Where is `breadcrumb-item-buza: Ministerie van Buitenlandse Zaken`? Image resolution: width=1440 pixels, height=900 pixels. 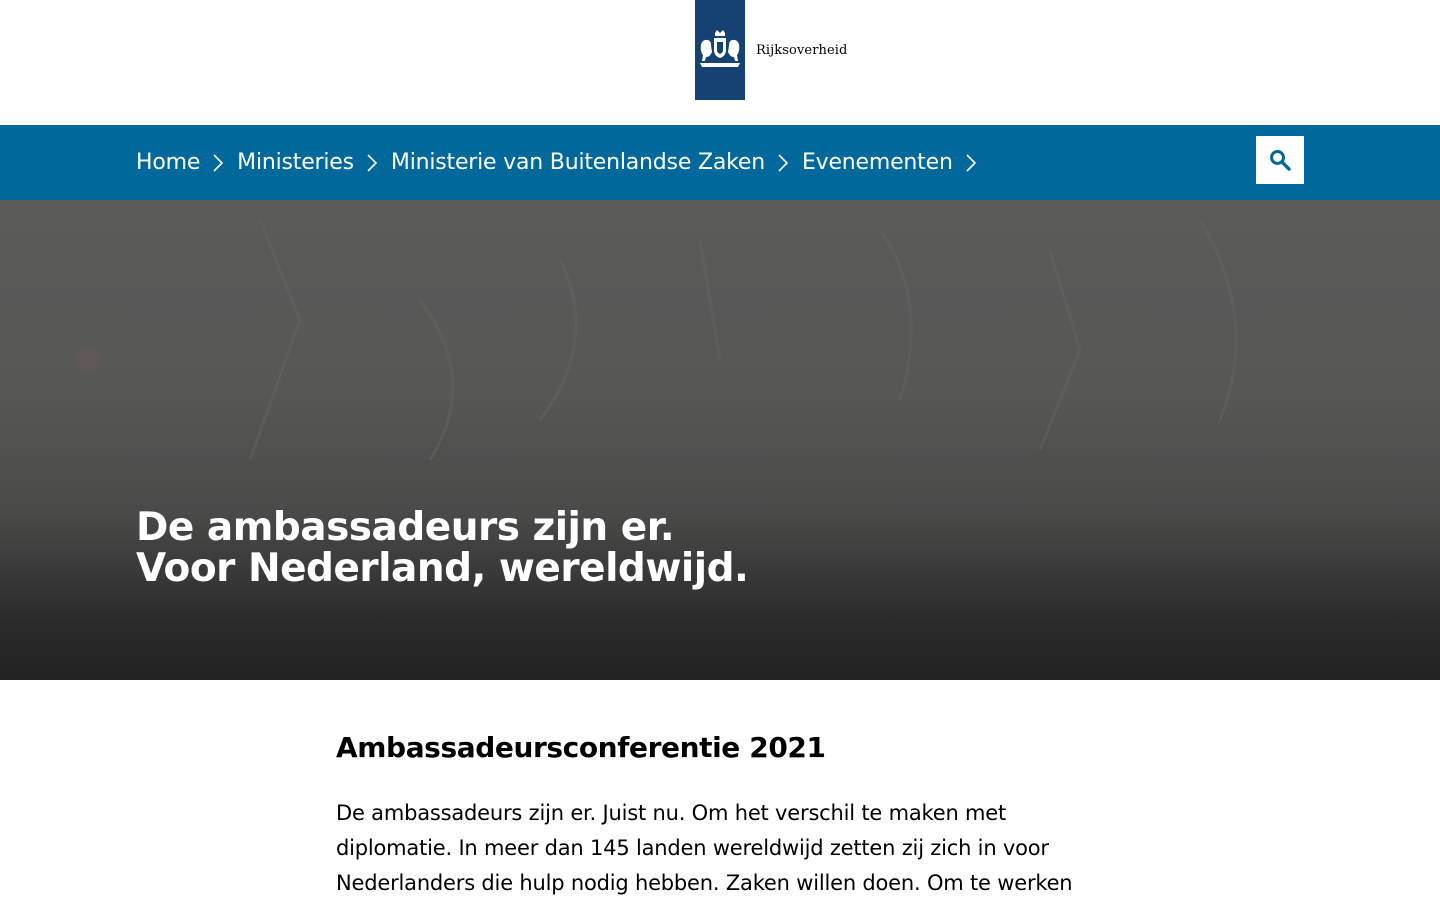 breadcrumb-item-buza: Ministerie van Buitenlandse Zaken is located at coordinates (596, 162).